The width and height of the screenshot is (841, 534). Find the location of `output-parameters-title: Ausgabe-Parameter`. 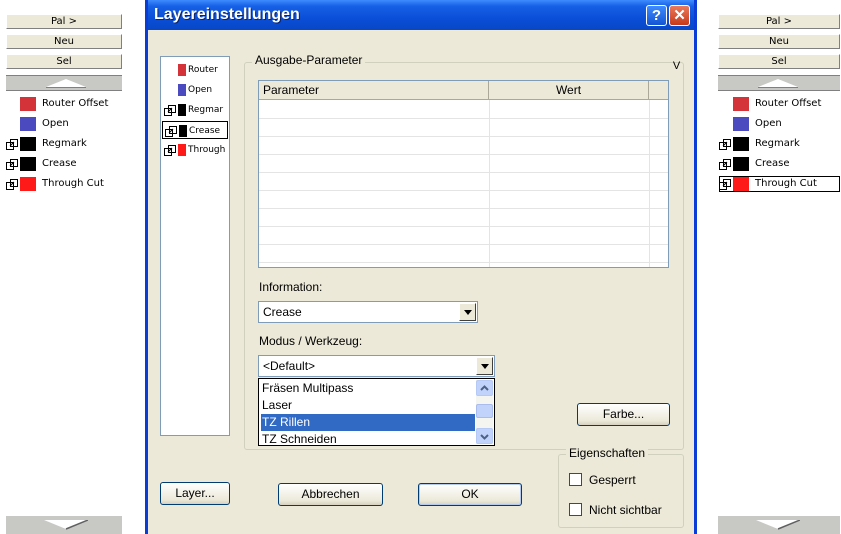

output-parameters-title: Ausgabe-Parameter is located at coordinates (309, 60).